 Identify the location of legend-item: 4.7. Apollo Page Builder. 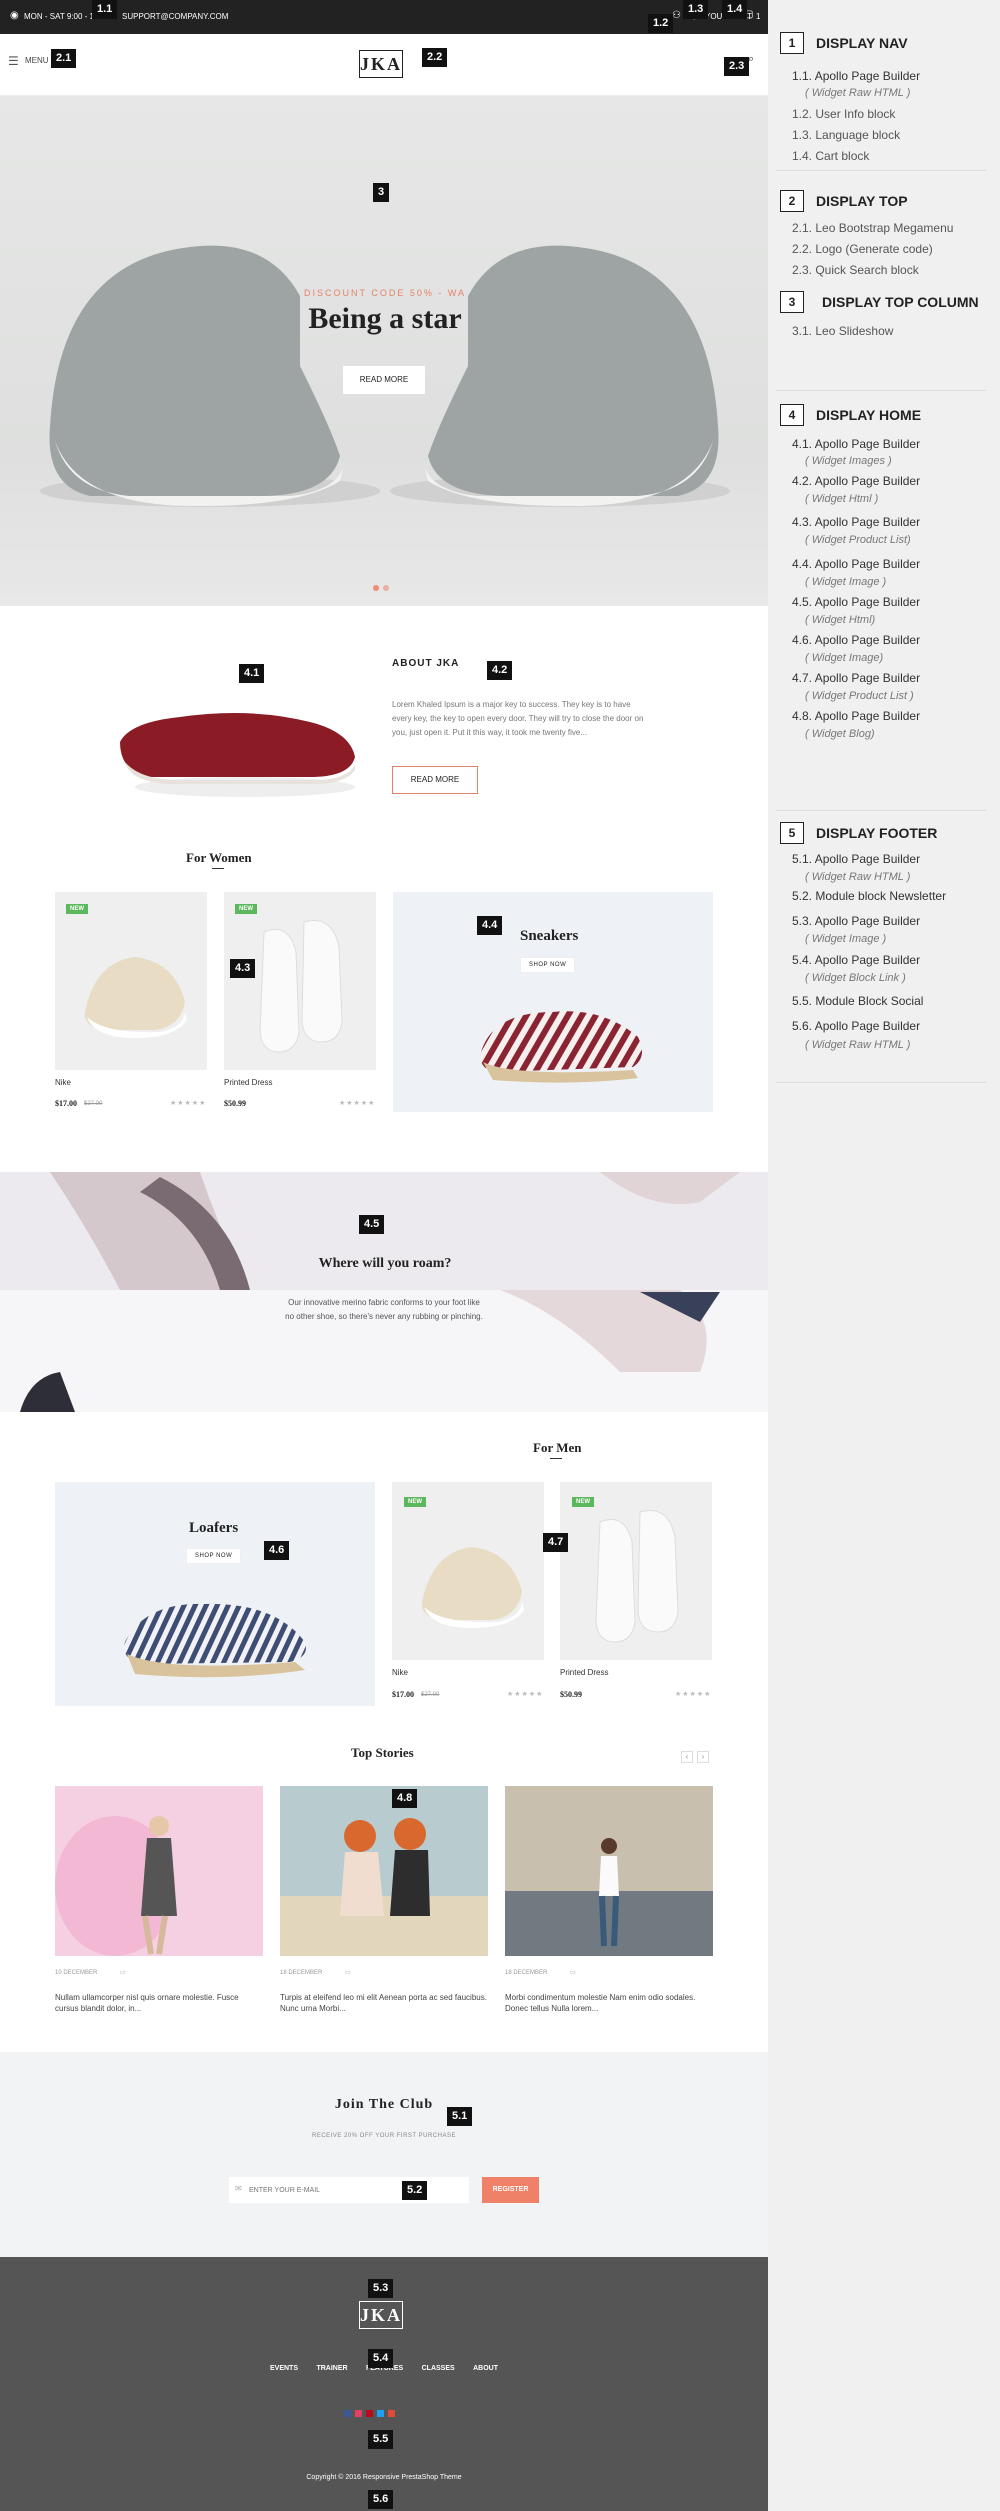
(856, 678).